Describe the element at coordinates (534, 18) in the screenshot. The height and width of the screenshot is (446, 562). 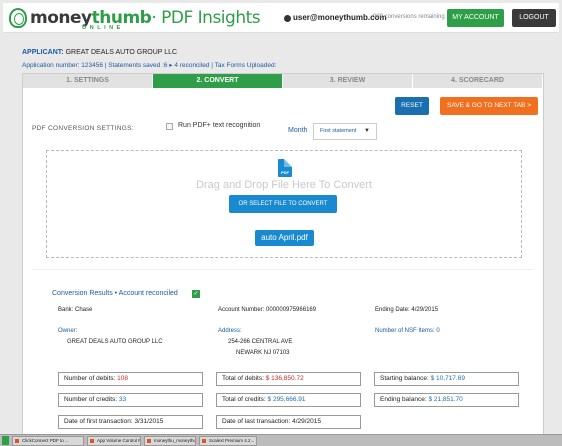
I see `logout-button: LOGOUT` at that location.